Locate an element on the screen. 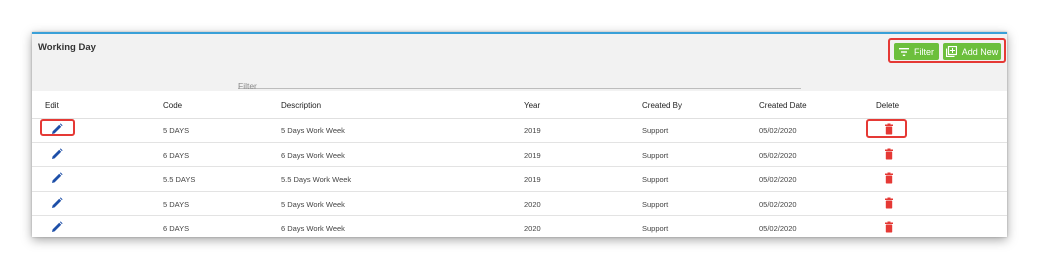  column-header-year: Year is located at coordinates (532, 105).